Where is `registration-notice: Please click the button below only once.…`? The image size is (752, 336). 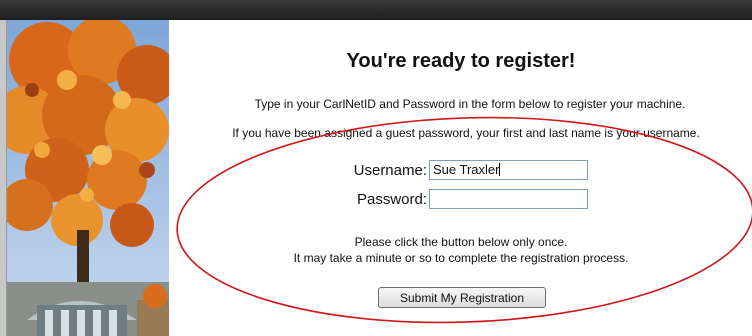 registration-notice: Please click the button below only once.… is located at coordinates (461, 250).